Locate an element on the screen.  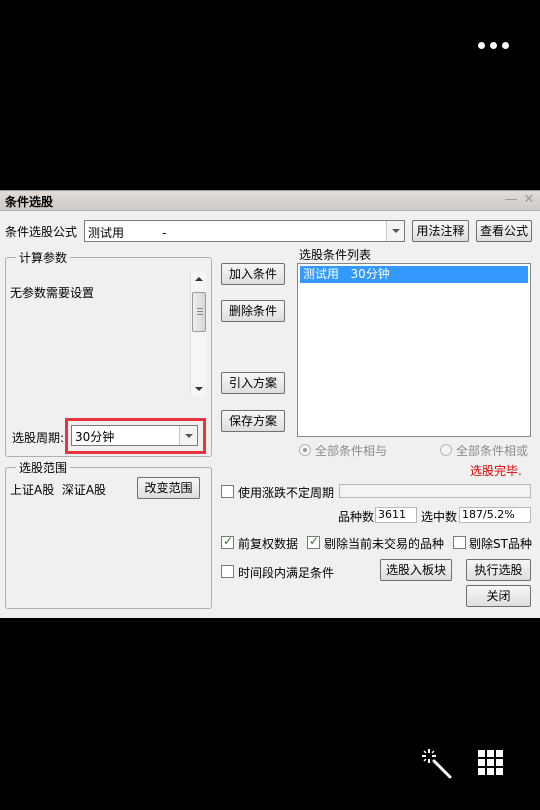
usage-notes-button: 用法注释 is located at coordinates (440, 231).